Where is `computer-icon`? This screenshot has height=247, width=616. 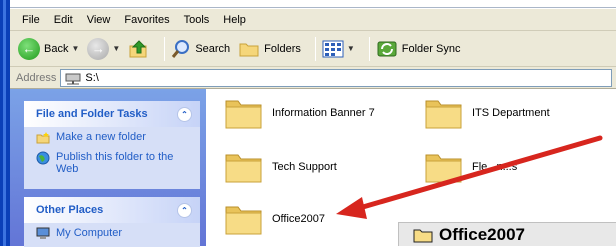 computer-icon is located at coordinates (43, 233).